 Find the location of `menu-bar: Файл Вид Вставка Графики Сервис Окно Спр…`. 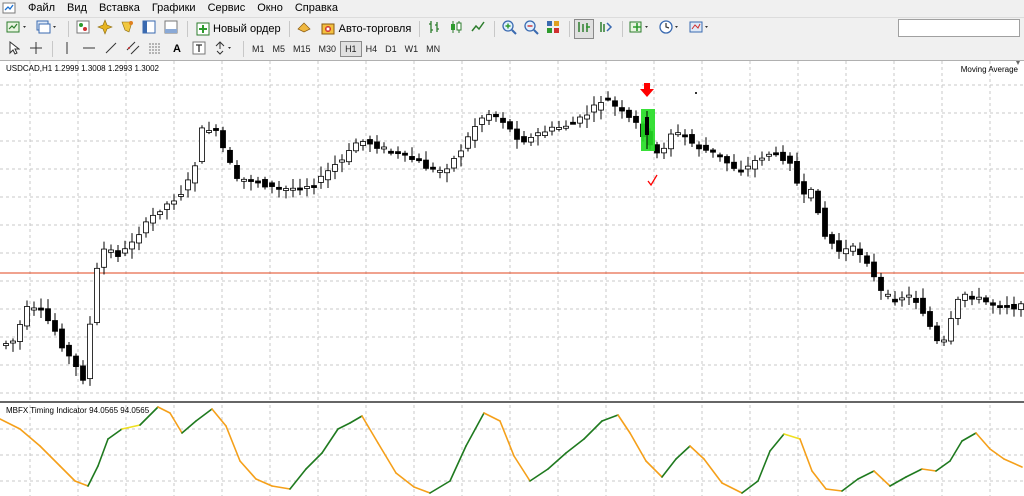

menu-bar: Файл Вид Вставка Графики Сервис Окно Спр… is located at coordinates (512, 8).